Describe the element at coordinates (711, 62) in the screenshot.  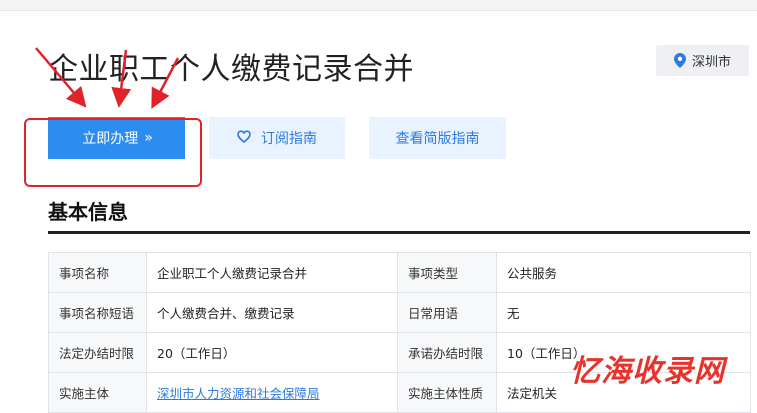
I see `city-label: 深圳市` at that location.